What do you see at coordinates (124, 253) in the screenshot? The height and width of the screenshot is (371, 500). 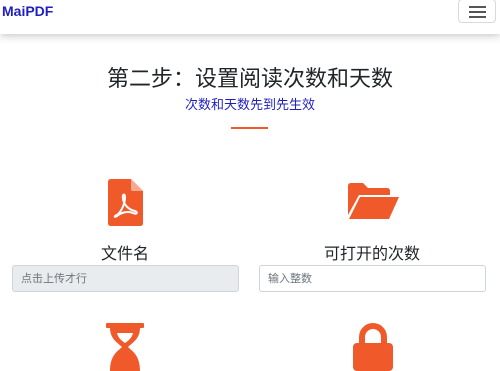 I see `filename-label: 文件名` at bounding box center [124, 253].